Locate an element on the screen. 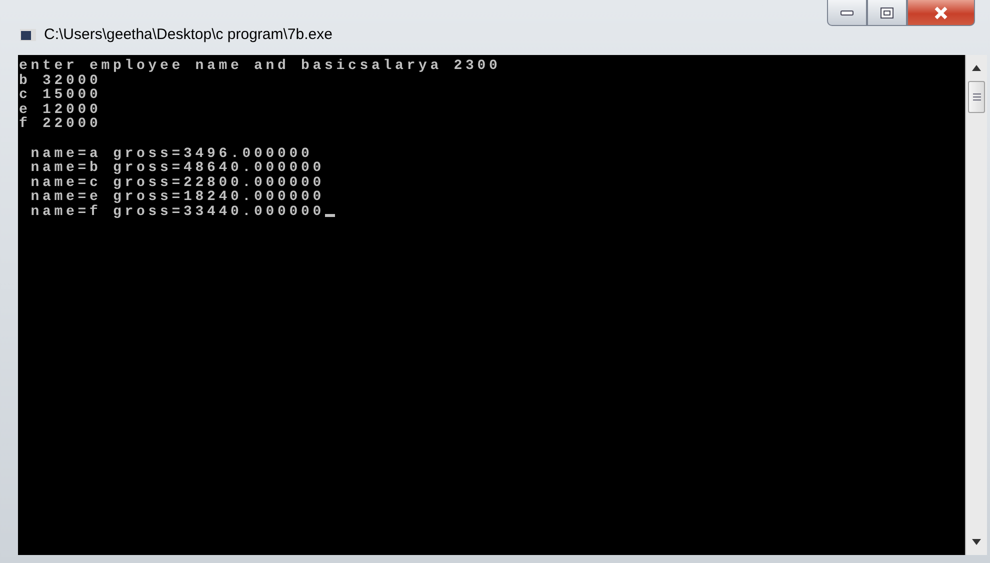 The width and height of the screenshot is (990, 563). maximize-button is located at coordinates (887, 13).